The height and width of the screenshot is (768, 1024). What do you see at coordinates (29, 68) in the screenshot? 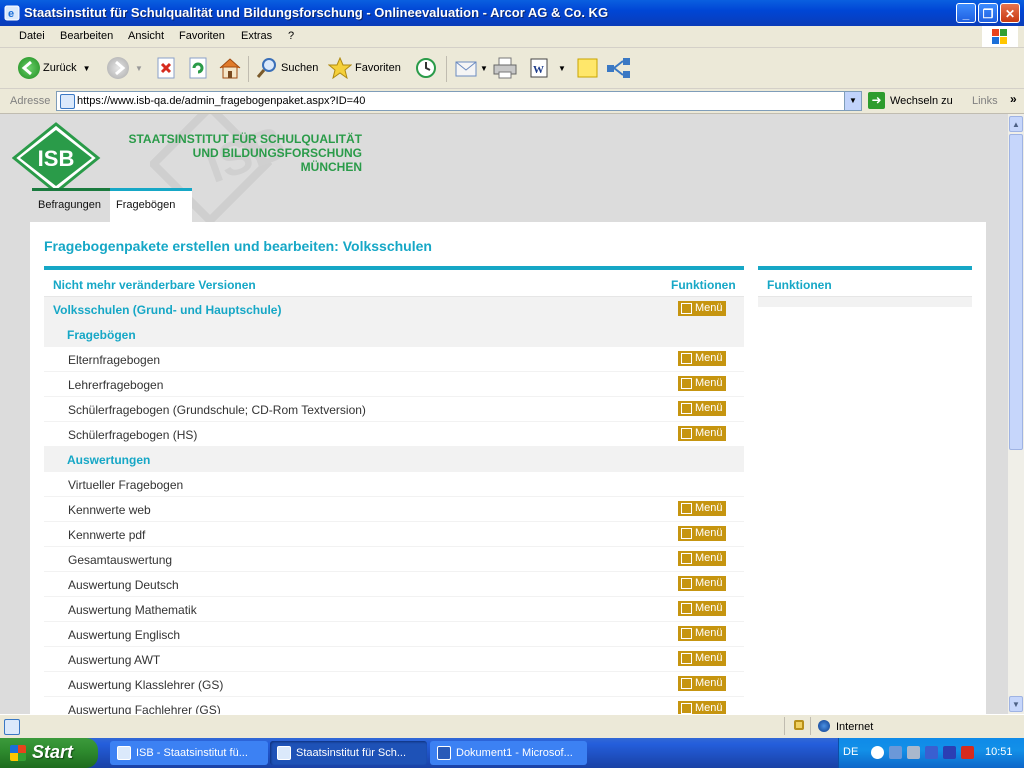
I see `back-arrow-icon` at bounding box center [29, 68].